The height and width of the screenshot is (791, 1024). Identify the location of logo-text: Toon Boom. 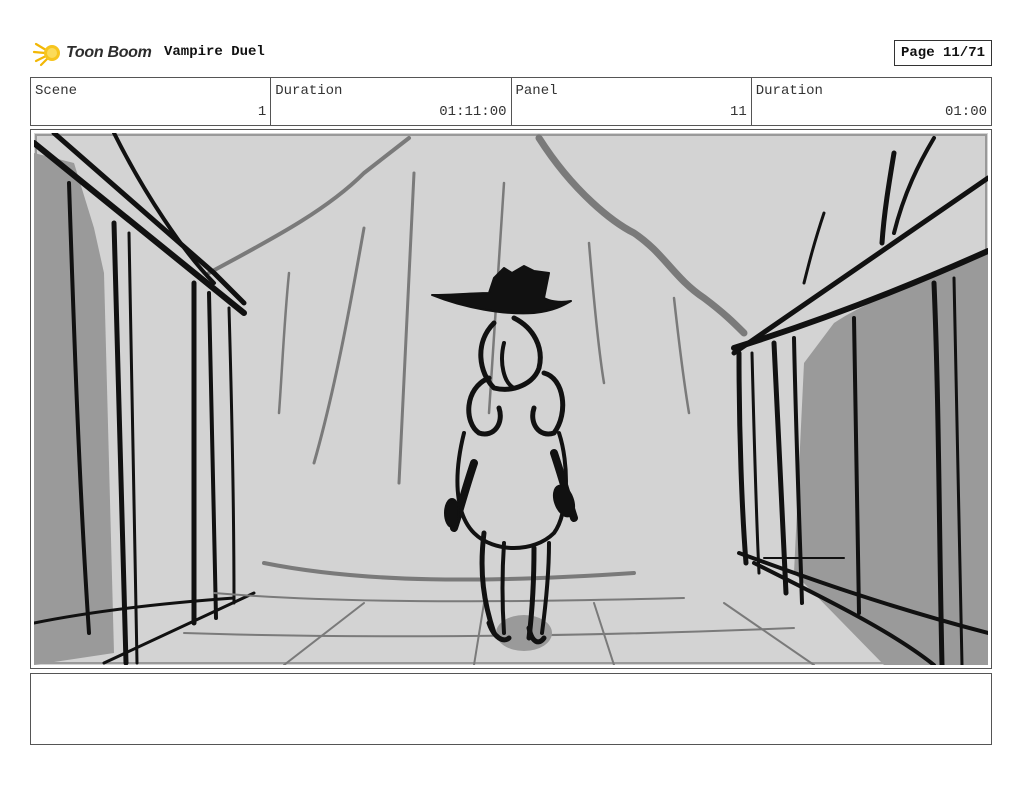
(109, 52).